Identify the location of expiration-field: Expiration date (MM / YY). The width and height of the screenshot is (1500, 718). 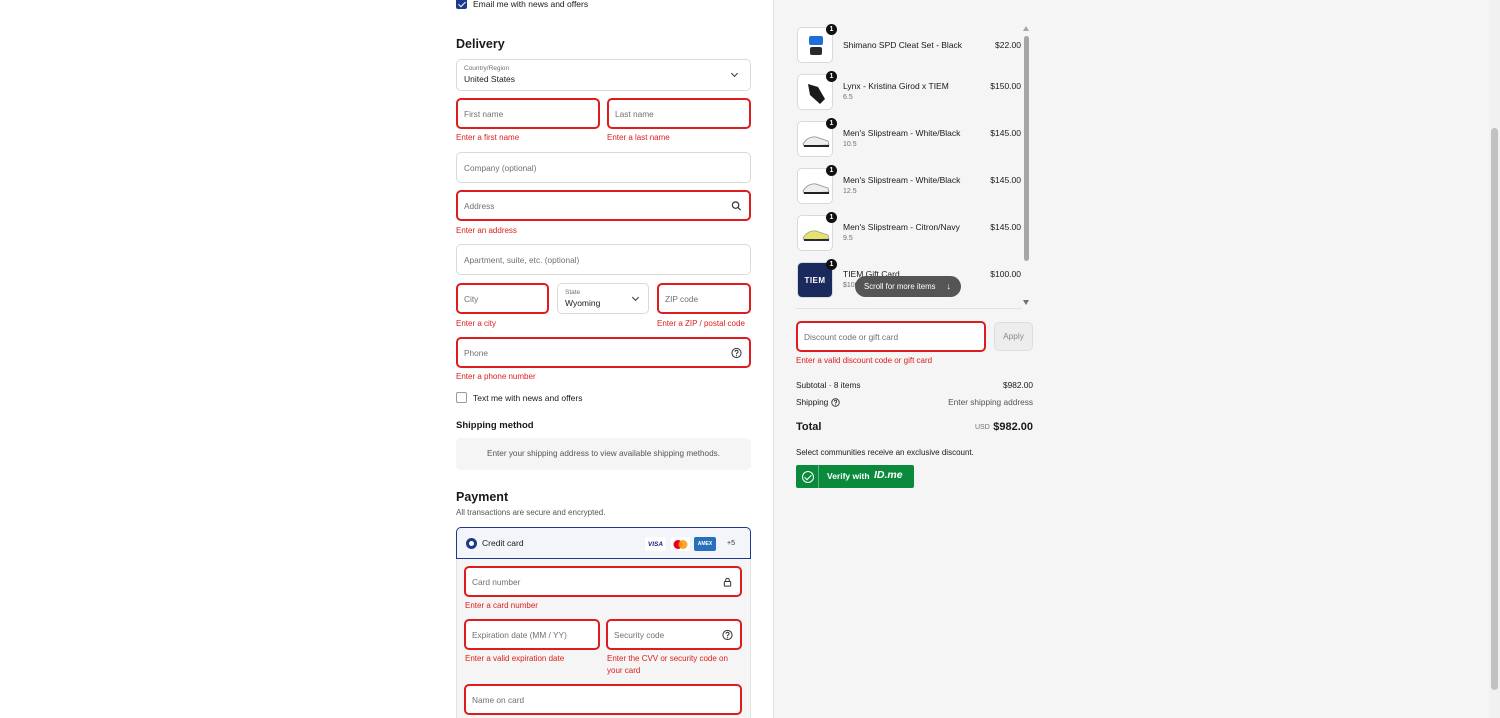
(532, 634).